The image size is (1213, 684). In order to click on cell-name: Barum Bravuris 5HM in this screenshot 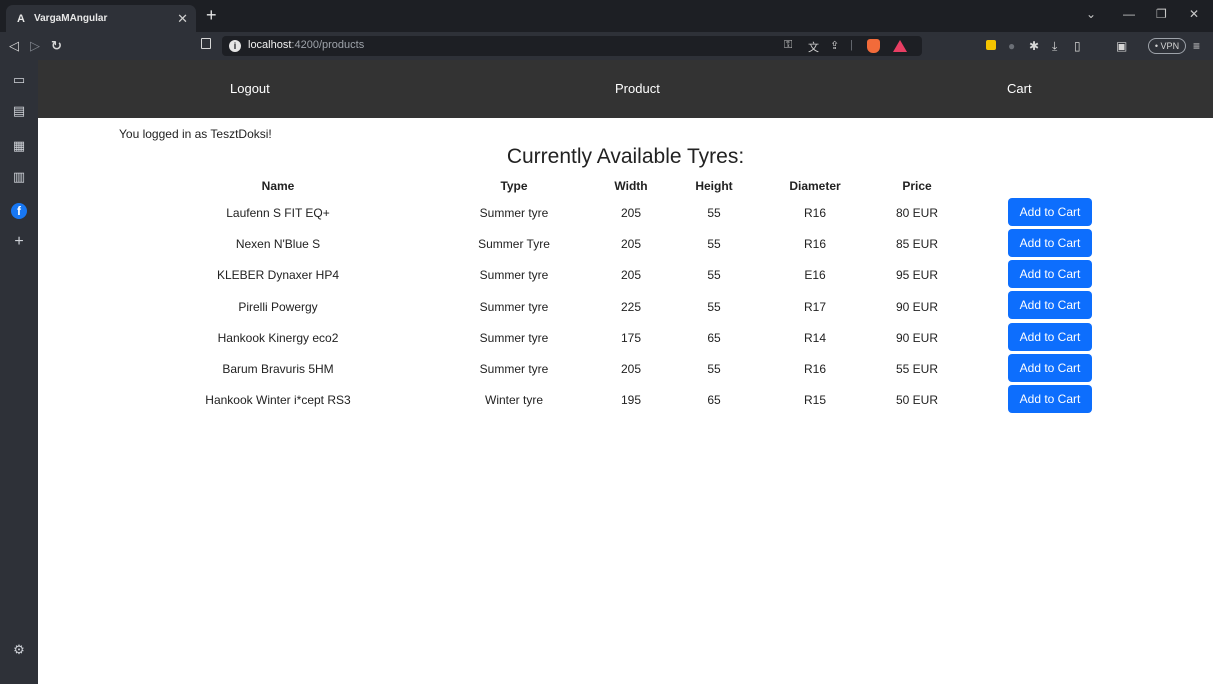, I will do `click(278, 369)`.